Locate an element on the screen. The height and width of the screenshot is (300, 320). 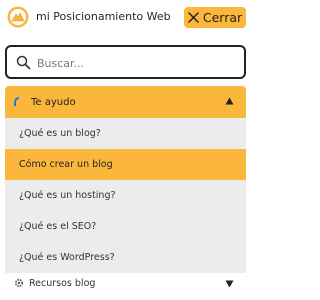
brand-name: mi Posicionamiento Web is located at coordinates (103, 16).